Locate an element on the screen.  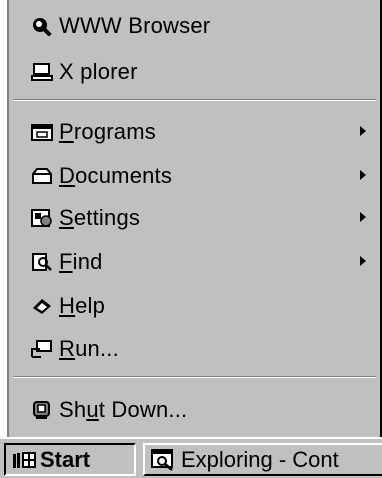
menu-item-label: Settings is located at coordinates (100, 217).